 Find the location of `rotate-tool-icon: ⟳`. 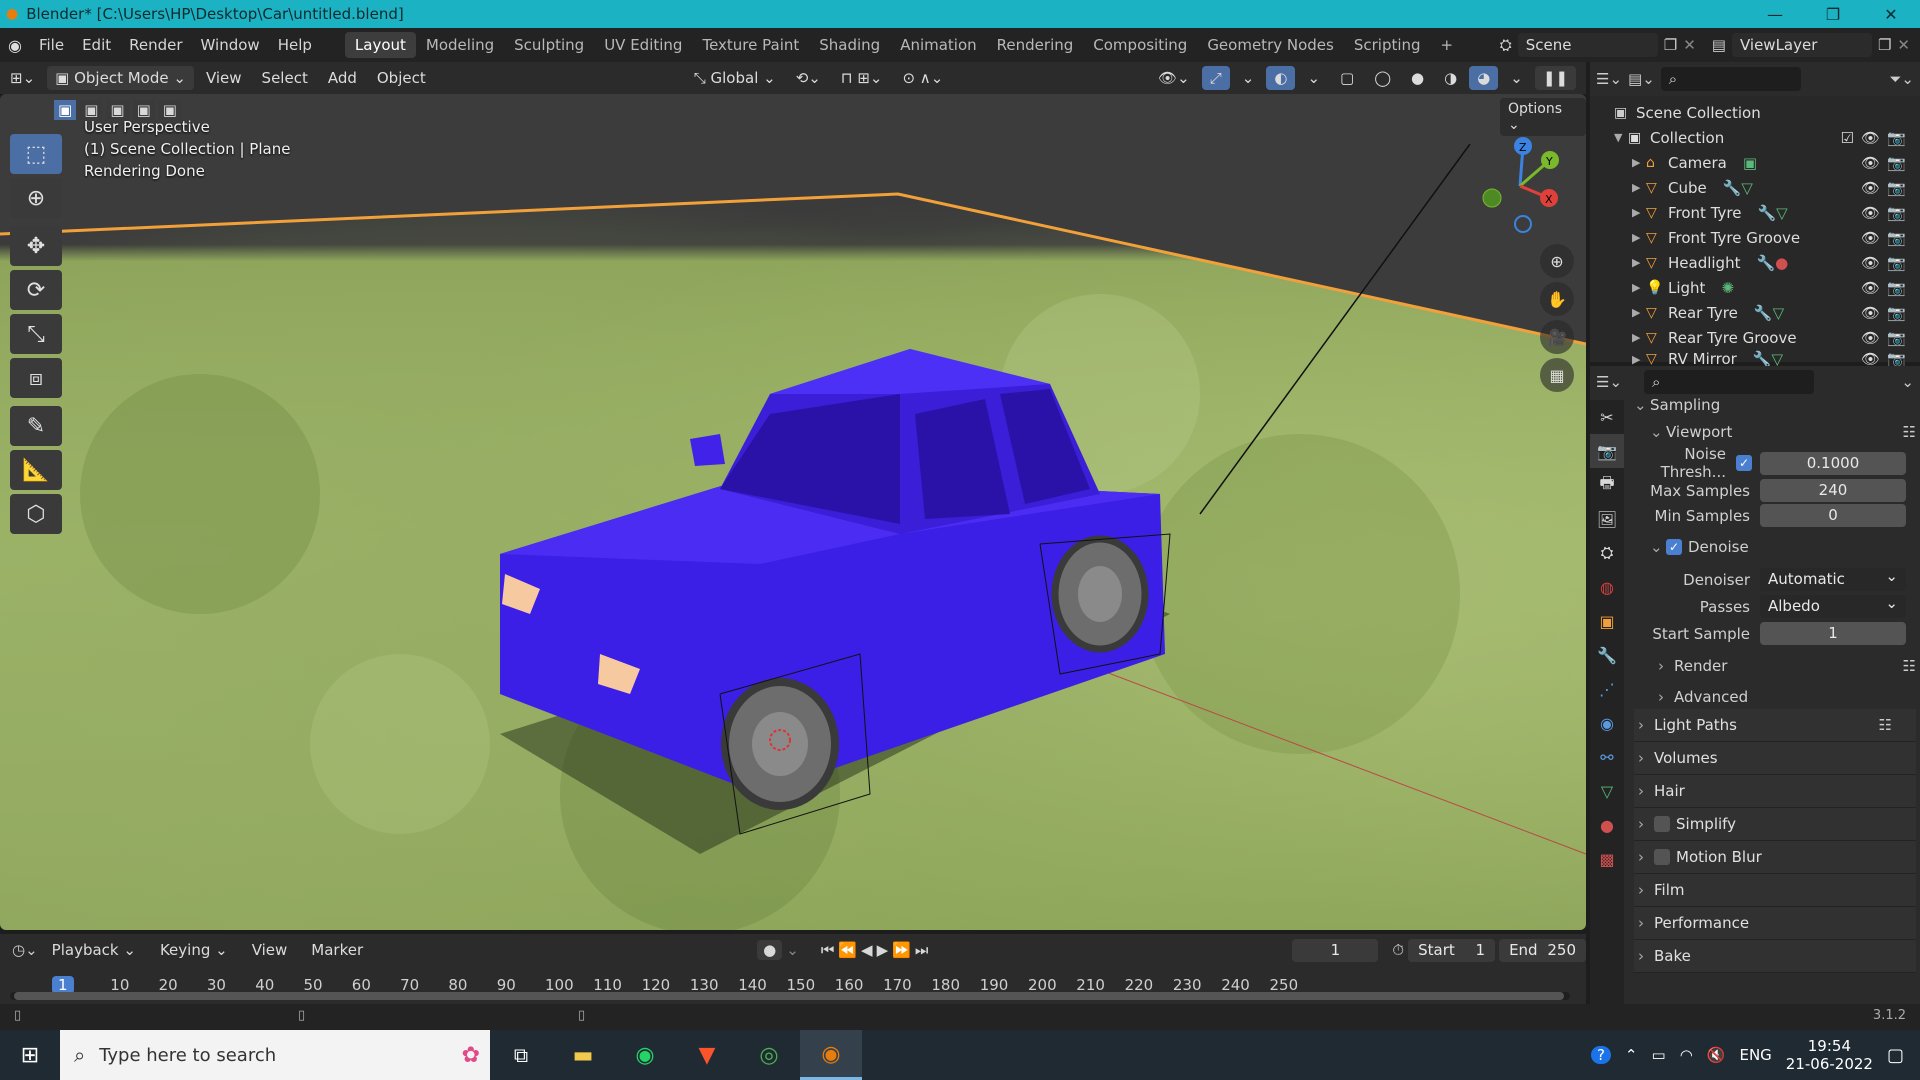

rotate-tool-icon: ⟳ is located at coordinates (36, 290).